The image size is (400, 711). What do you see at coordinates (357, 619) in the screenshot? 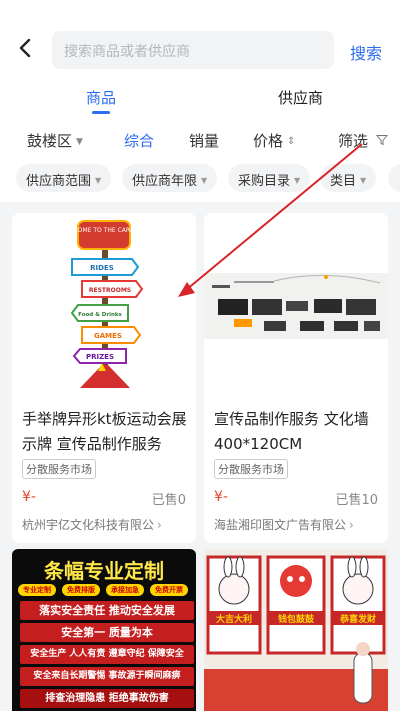
I see `board-text: 恭喜发财` at bounding box center [357, 619].